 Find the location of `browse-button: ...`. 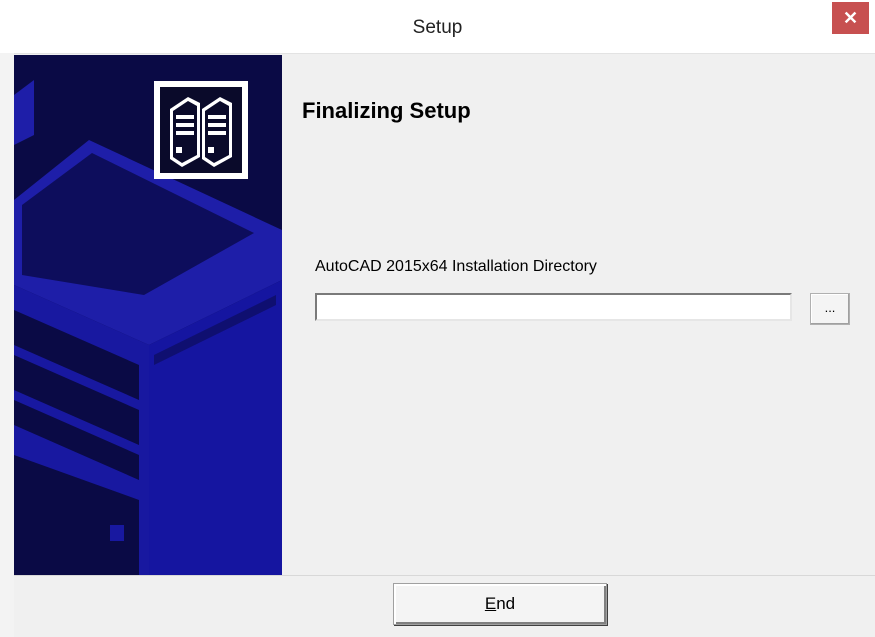

browse-button: ... is located at coordinates (830, 309).